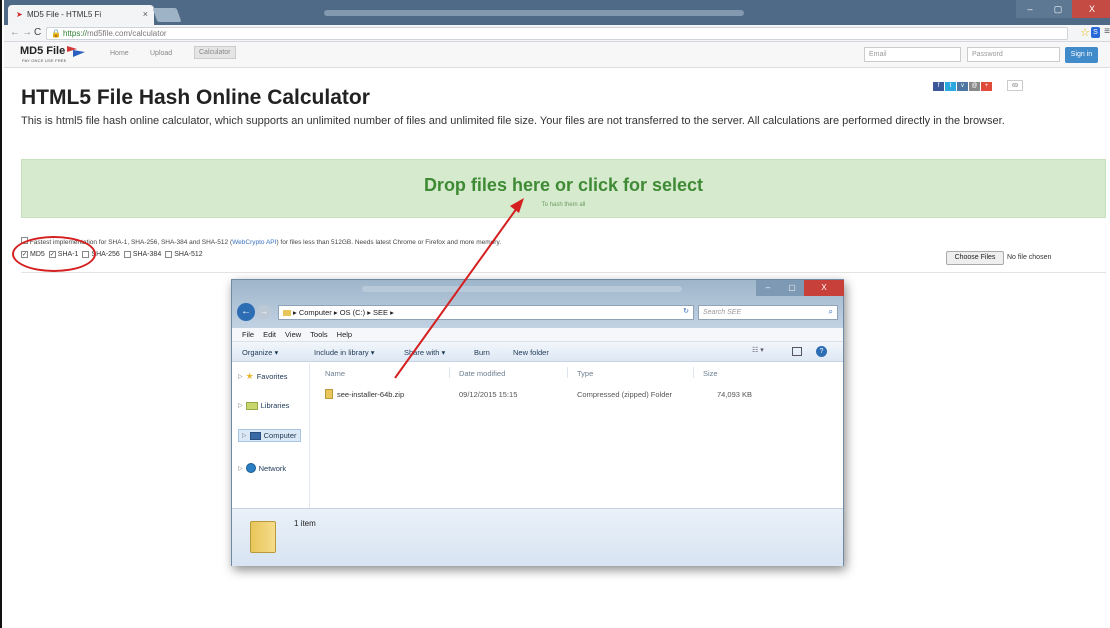 The height and width of the screenshot is (628, 1110). Describe the element at coordinates (263, 537) in the screenshot. I see `large-folder-icon` at that location.